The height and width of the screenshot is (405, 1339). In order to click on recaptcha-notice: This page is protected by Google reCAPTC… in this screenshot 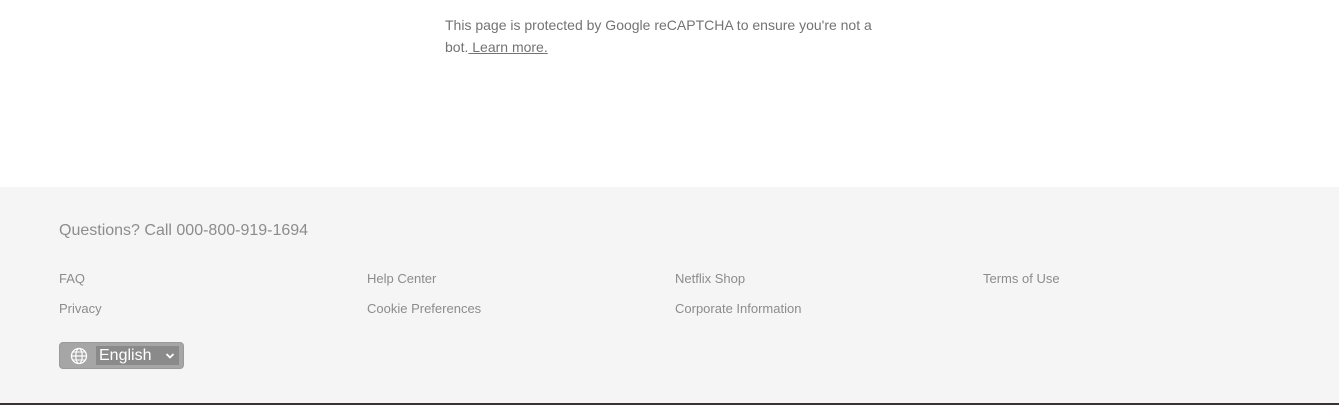, I will do `click(670, 36)`.